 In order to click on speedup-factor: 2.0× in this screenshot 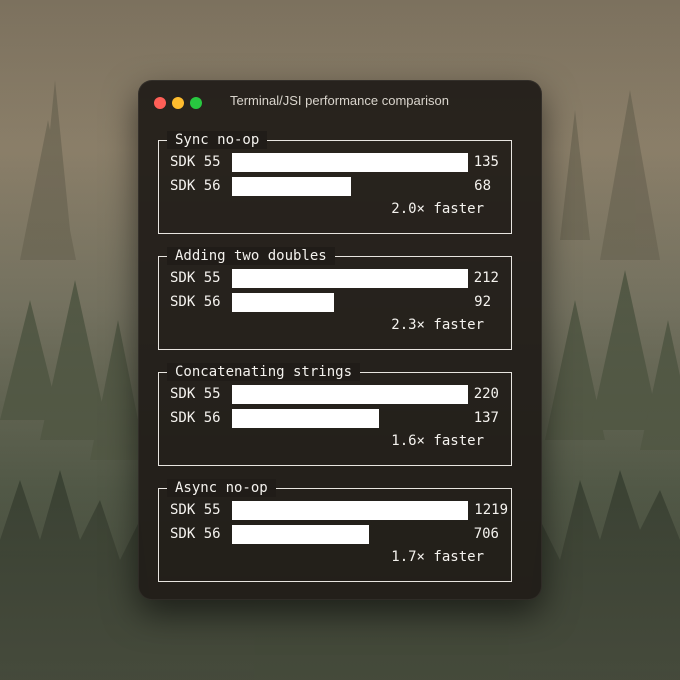, I will do `click(408, 209)`.